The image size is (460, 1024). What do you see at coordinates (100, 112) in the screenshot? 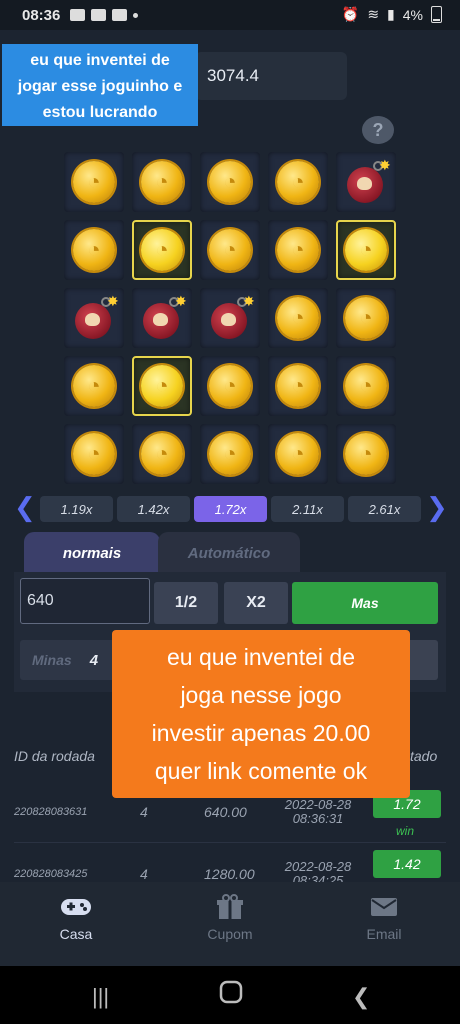
I see `caption-top-line: estou lucrando` at bounding box center [100, 112].